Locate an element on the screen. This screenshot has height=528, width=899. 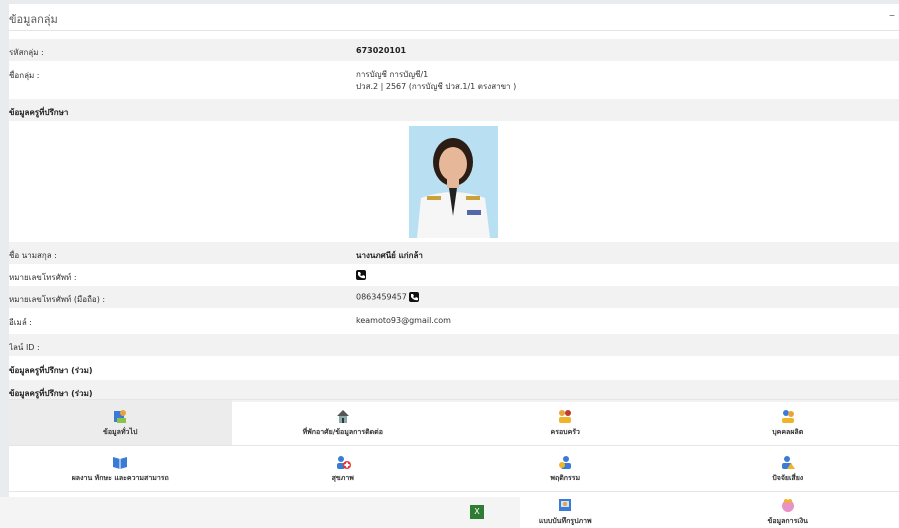
user-behavior-icon is located at coordinates (565, 462).